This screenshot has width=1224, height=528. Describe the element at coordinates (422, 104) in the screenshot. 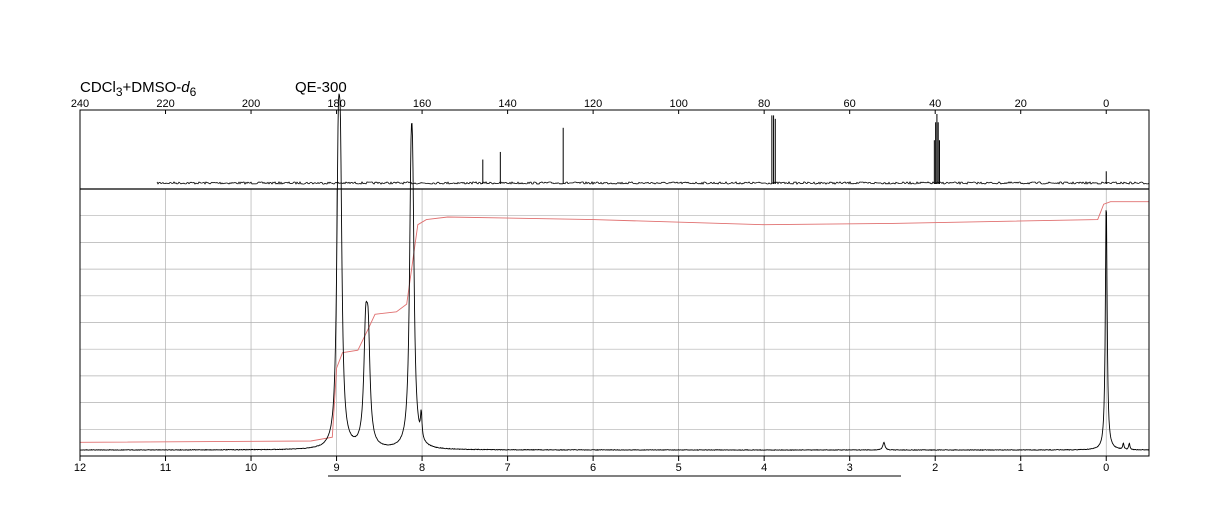

I see `c13-tick-label: 160` at that location.